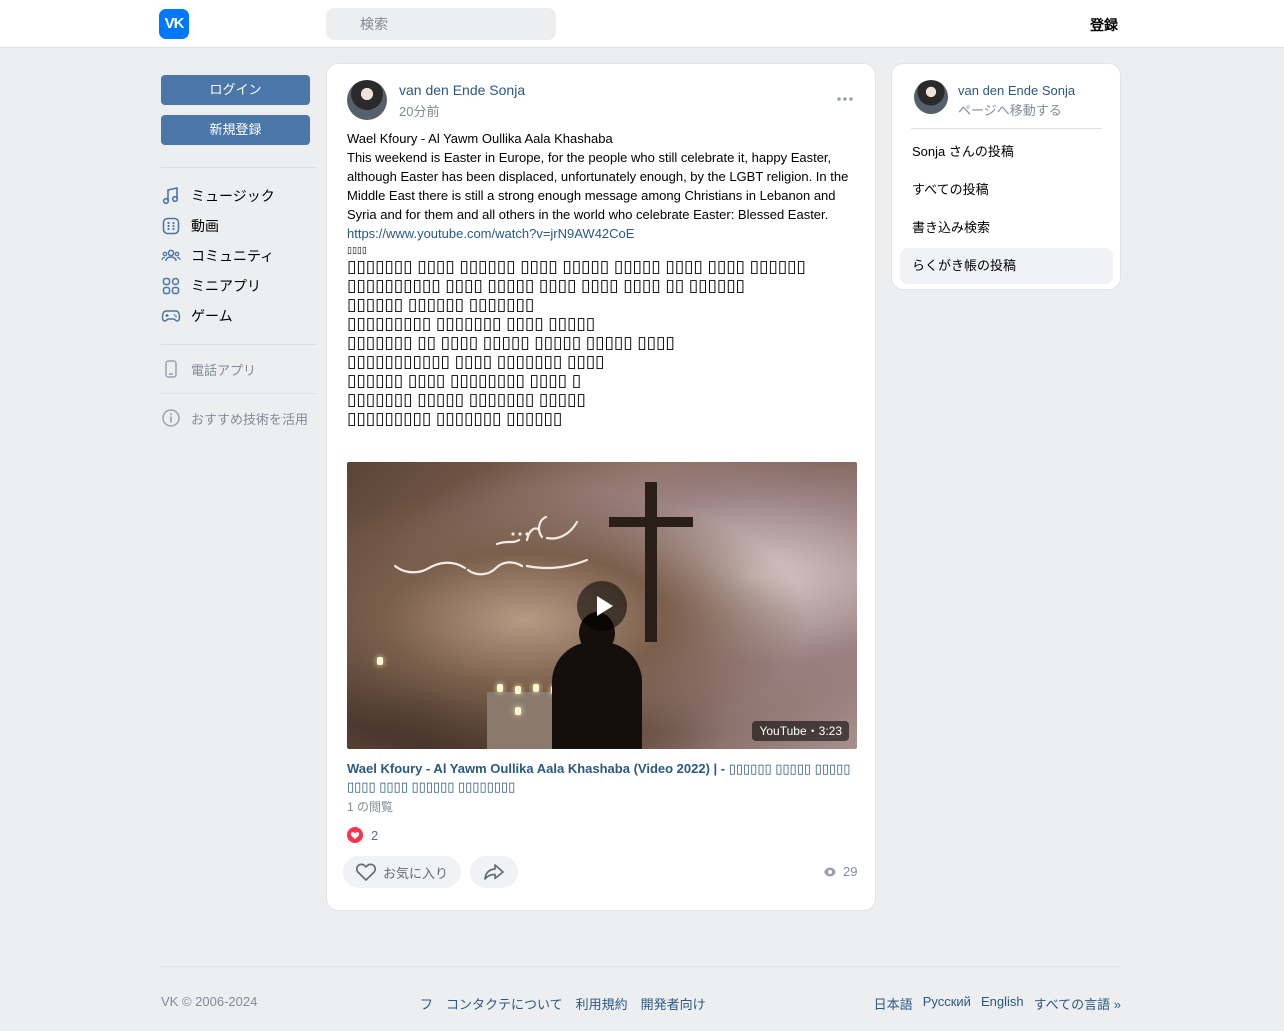 The width and height of the screenshot is (1284, 1031). I want to click on footer-divider, so click(641, 966).